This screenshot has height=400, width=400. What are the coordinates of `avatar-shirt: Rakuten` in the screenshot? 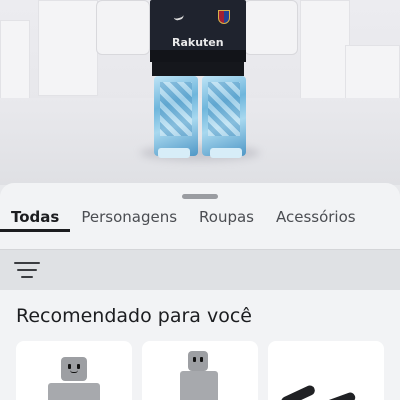 It's located at (198, 31).